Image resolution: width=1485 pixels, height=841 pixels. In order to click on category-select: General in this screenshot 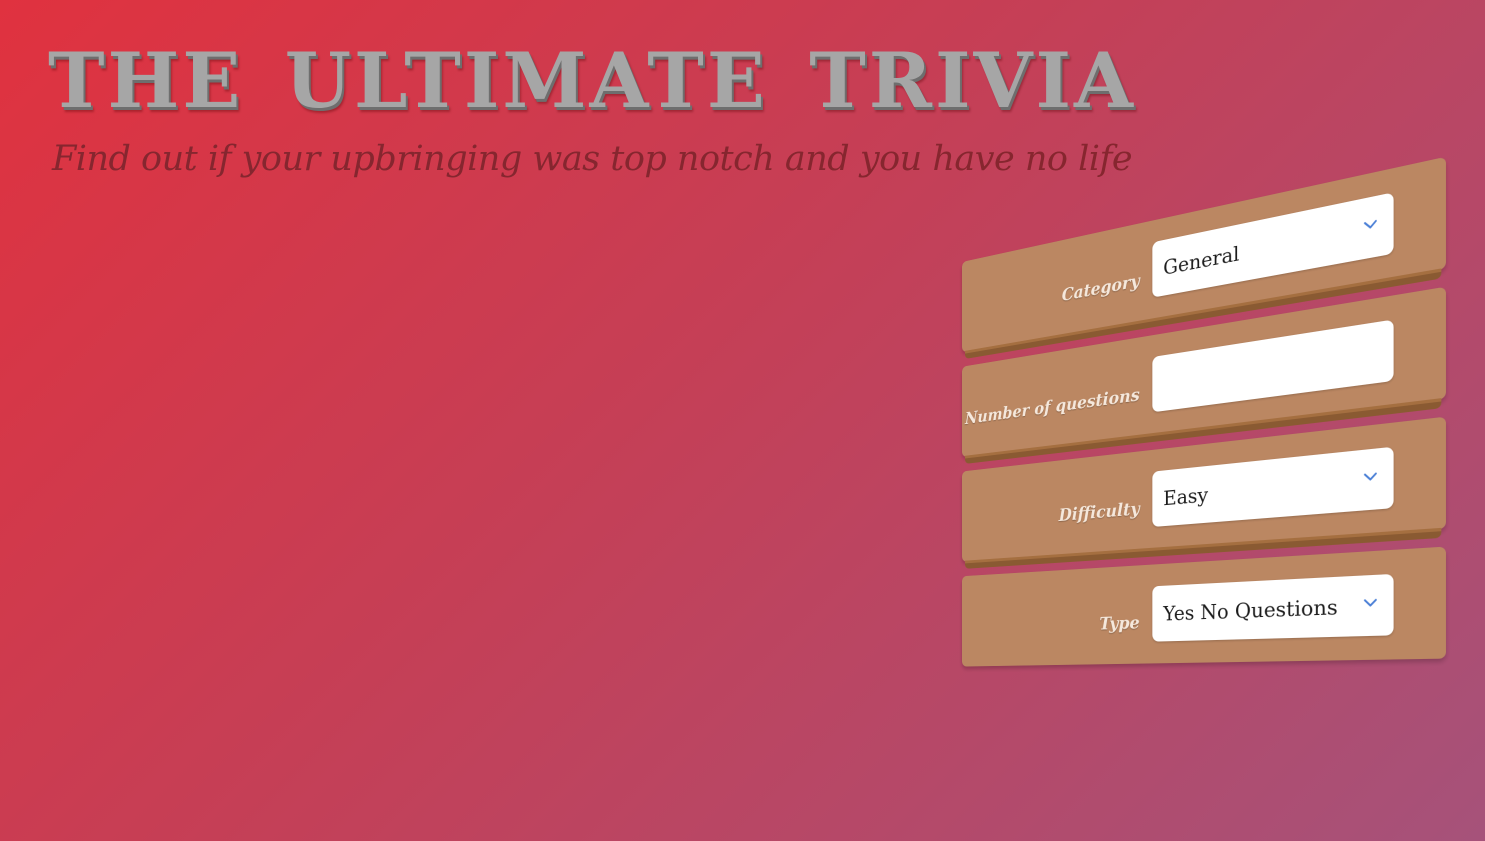, I will do `click(1273, 245)`.